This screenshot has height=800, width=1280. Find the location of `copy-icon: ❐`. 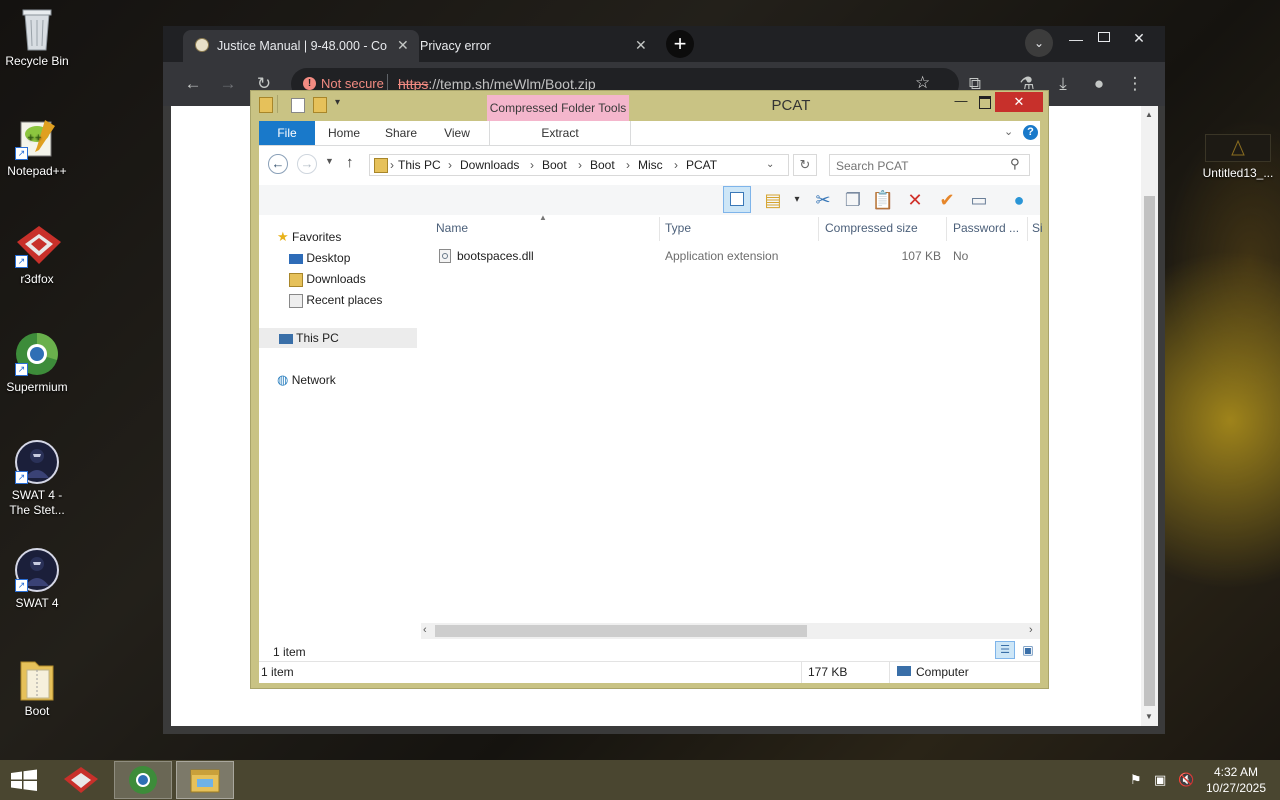

copy-icon: ❐ is located at coordinates (853, 200).